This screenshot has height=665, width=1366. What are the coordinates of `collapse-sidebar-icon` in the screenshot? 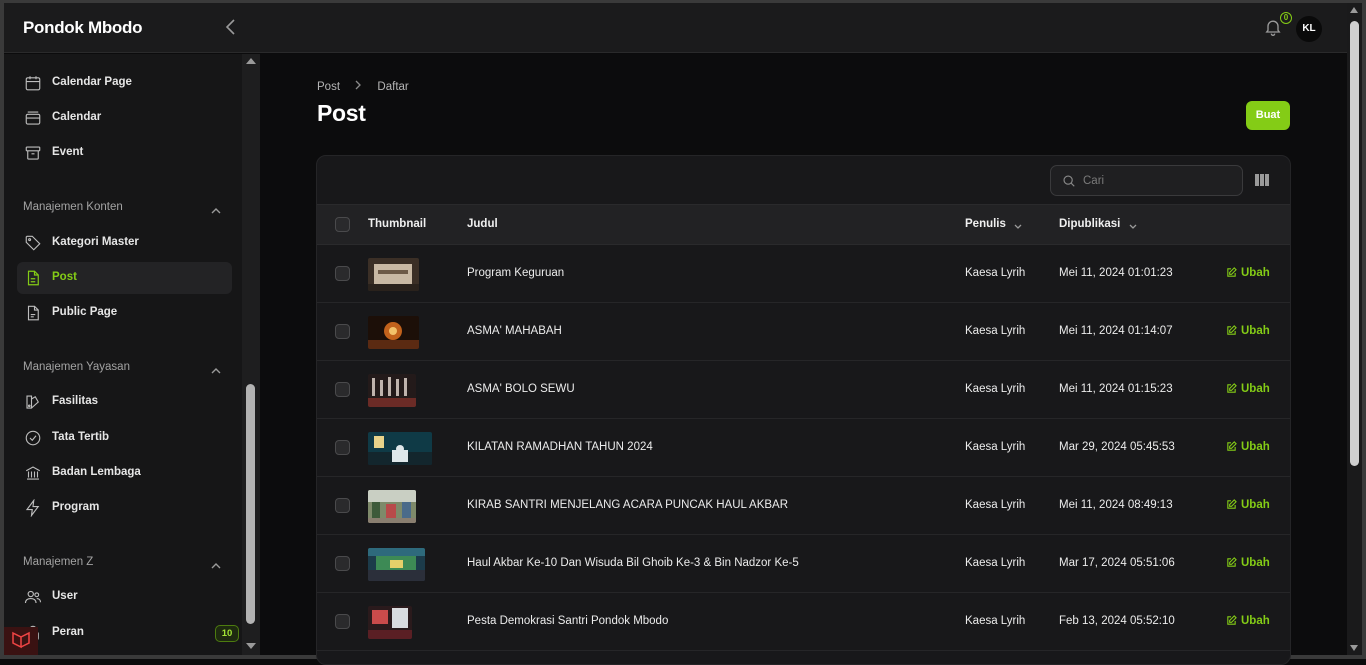 It's located at (232, 28).